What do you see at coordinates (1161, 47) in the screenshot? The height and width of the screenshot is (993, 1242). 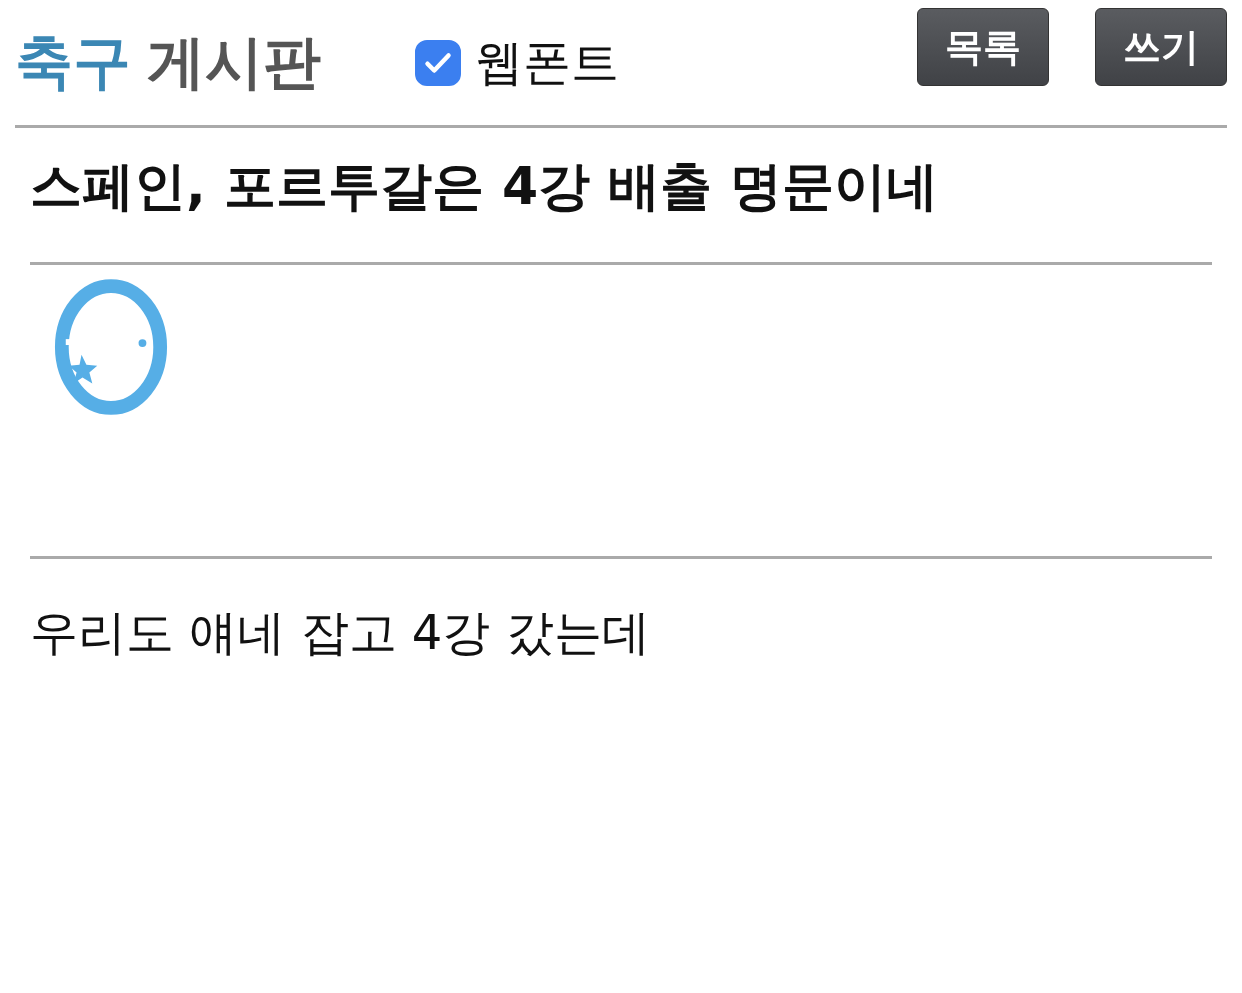 I see `header-button: 쓰기` at bounding box center [1161, 47].